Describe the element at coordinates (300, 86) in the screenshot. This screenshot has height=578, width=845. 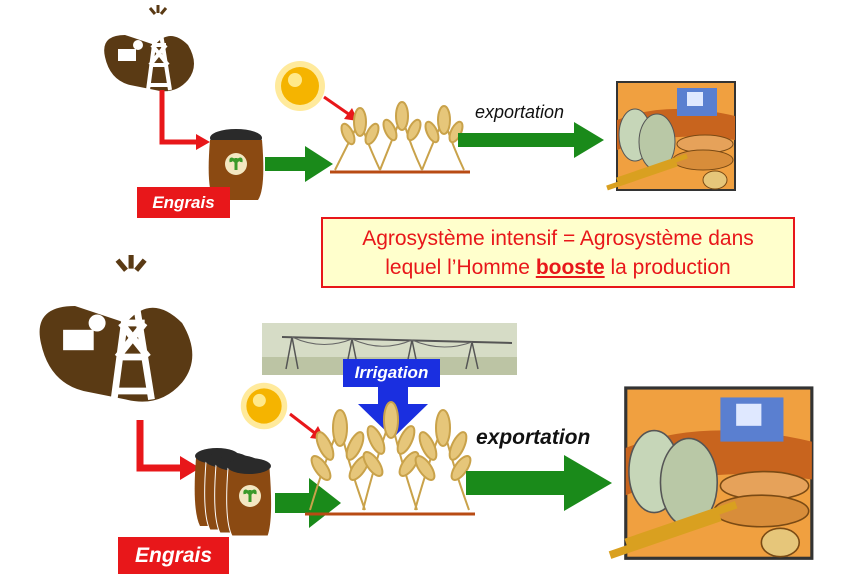
I see `sun-icon-top` at that location.